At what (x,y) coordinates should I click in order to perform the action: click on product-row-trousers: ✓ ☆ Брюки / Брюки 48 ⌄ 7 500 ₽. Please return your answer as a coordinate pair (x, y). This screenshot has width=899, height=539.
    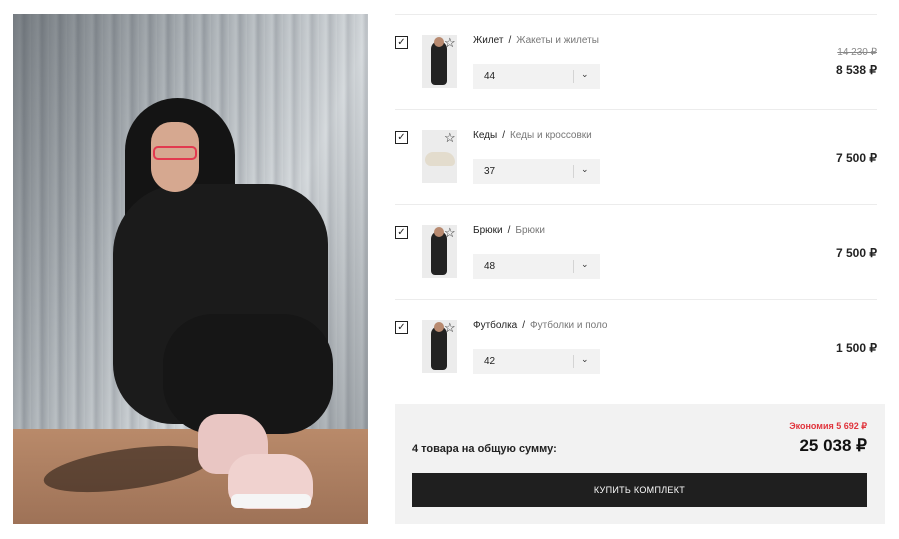
    Looking at the image, I should click on (636, 251).